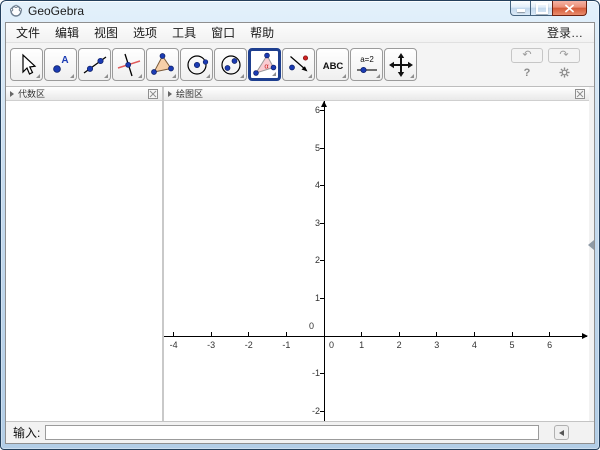 This screenshot has height=450, width=600. I want to click on help-button: ?, so click(527, 72).